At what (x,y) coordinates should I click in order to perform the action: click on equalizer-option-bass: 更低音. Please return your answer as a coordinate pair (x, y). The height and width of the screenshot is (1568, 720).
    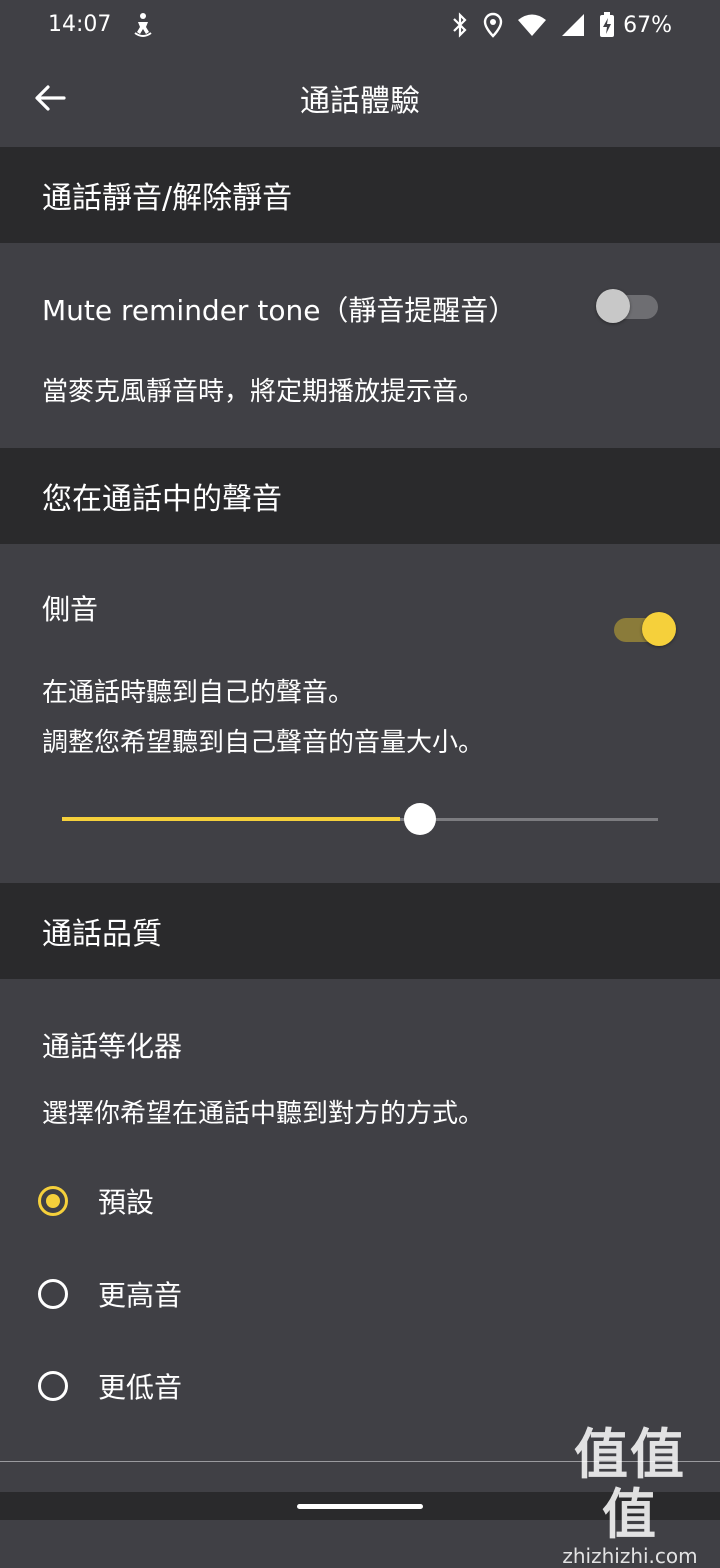
    Looking at the image, I should click on (360, 1386).